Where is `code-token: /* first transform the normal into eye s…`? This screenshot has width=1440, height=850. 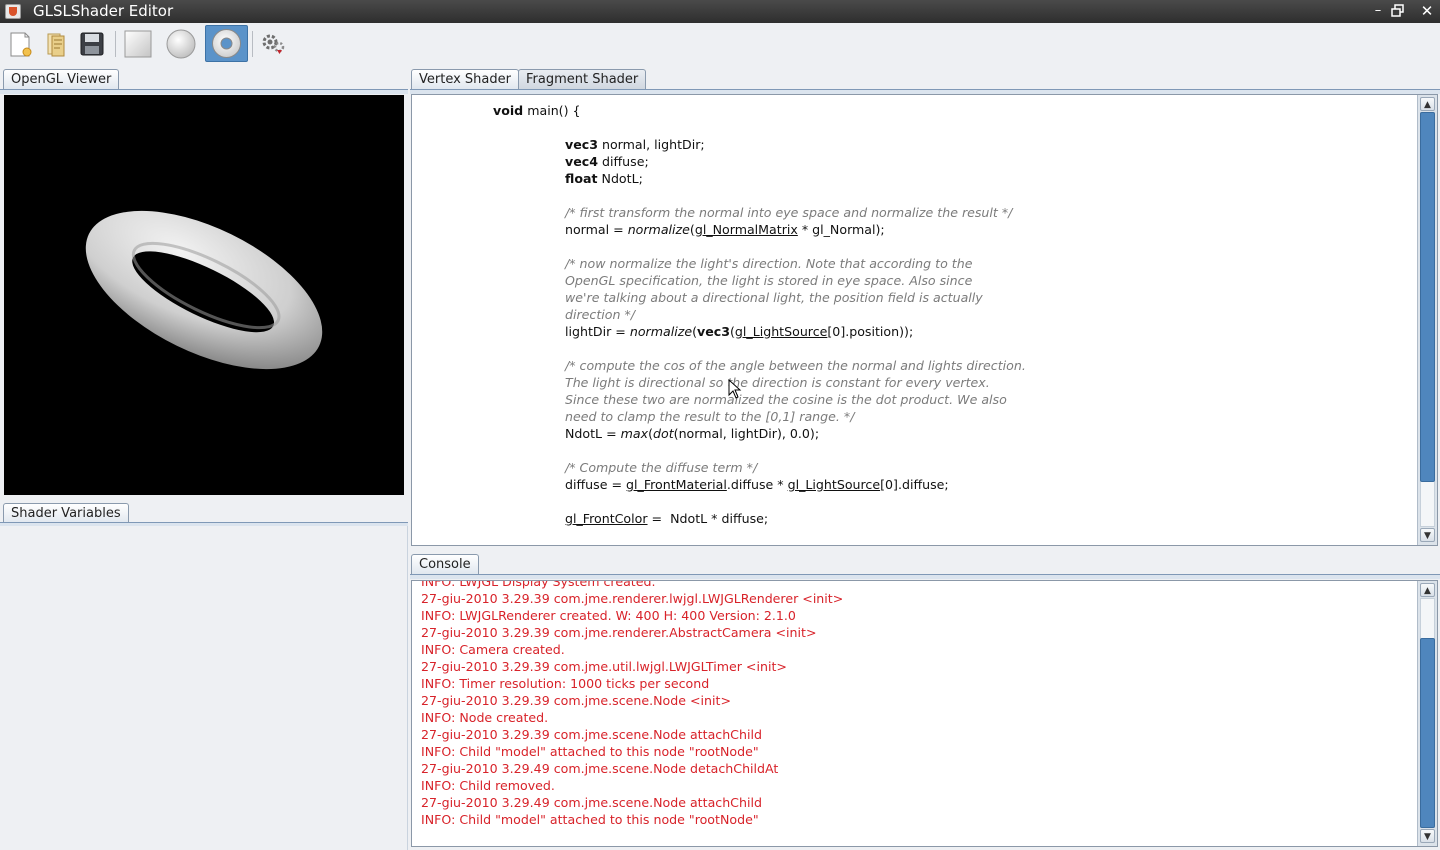
code-token: /* first transform the normal into eye s… is located at coordinates (789, 212).